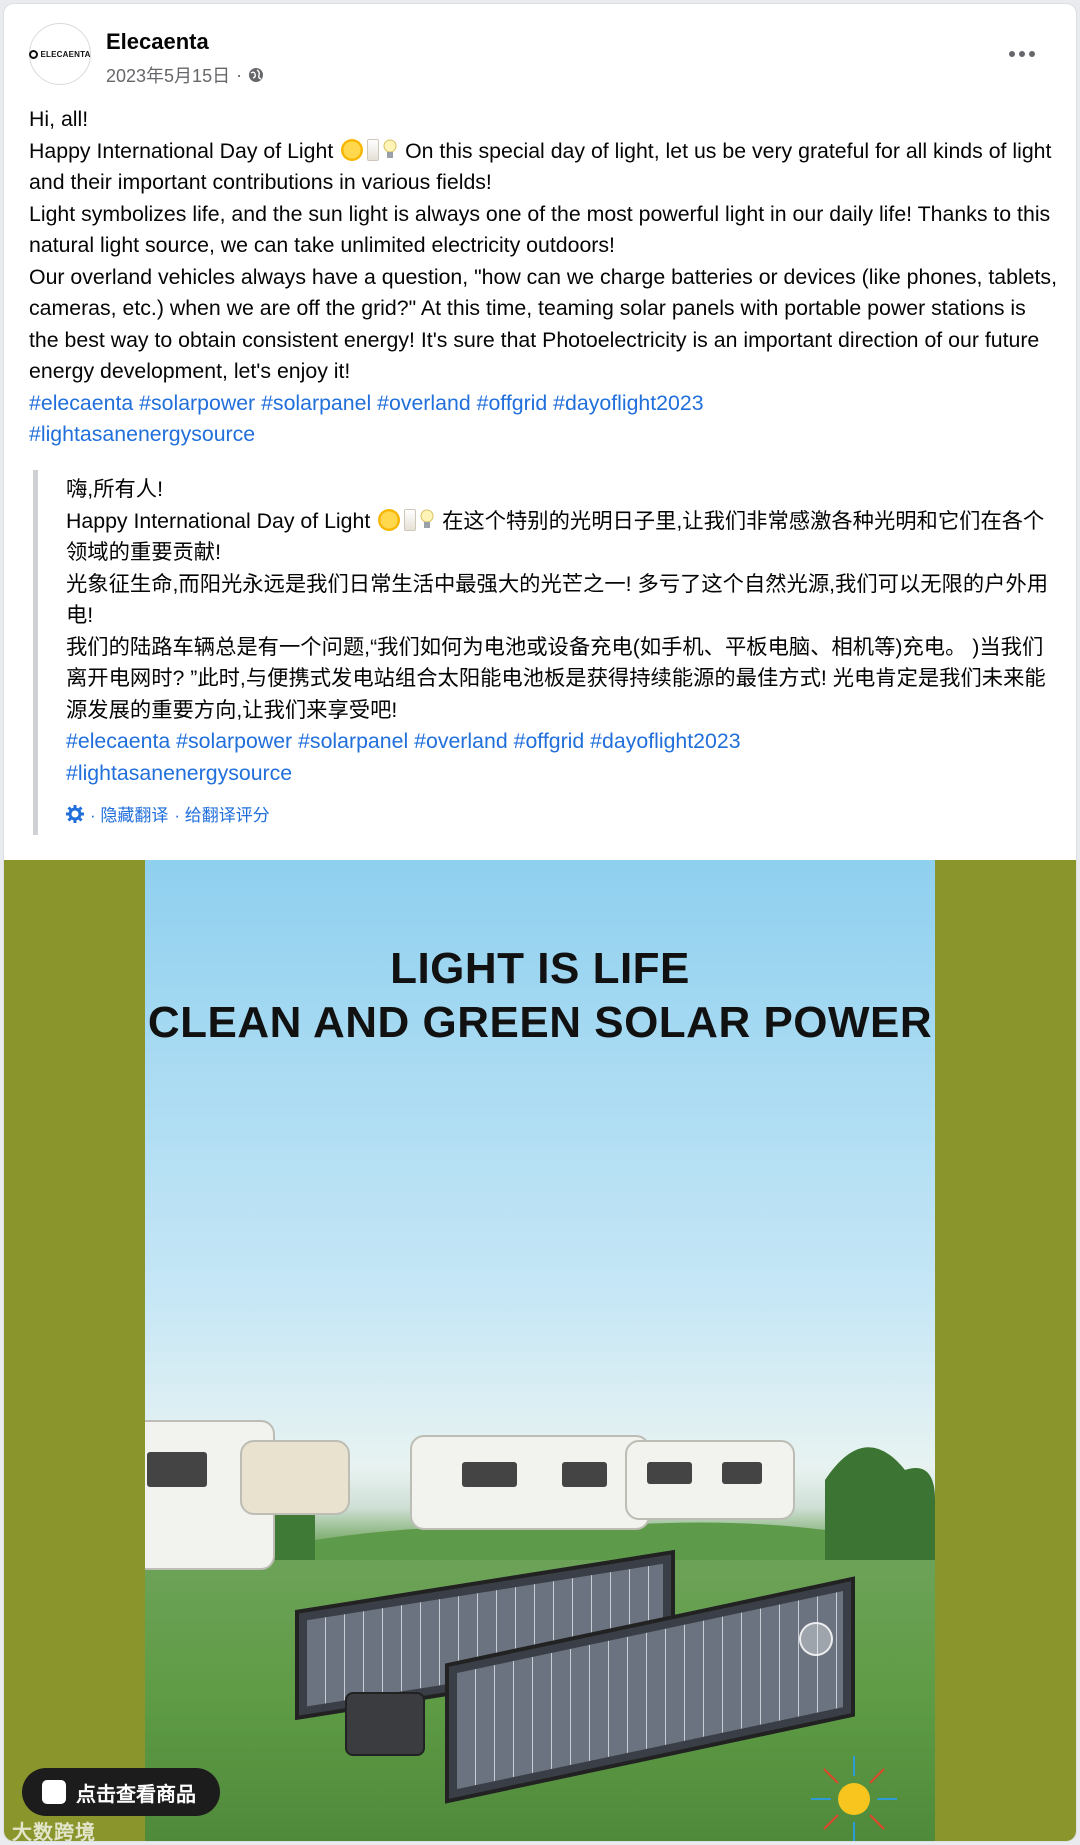  Describe the element at coordinates (129, 813) in the screenshot. I see `hide-translation-link: · 隐藏翻译` at that location.